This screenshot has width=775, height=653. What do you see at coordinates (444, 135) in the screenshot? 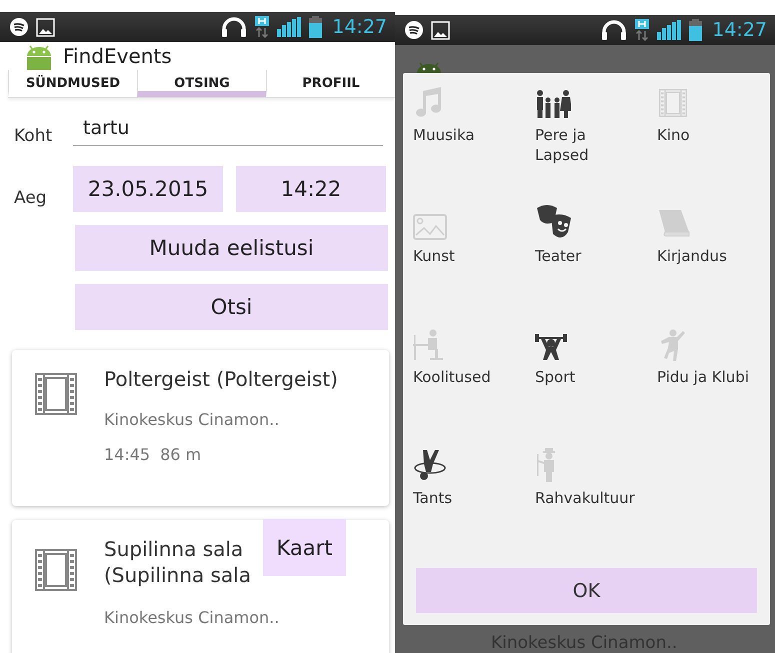
I see `category-label: Muusika` at bounding box center [444, 135].